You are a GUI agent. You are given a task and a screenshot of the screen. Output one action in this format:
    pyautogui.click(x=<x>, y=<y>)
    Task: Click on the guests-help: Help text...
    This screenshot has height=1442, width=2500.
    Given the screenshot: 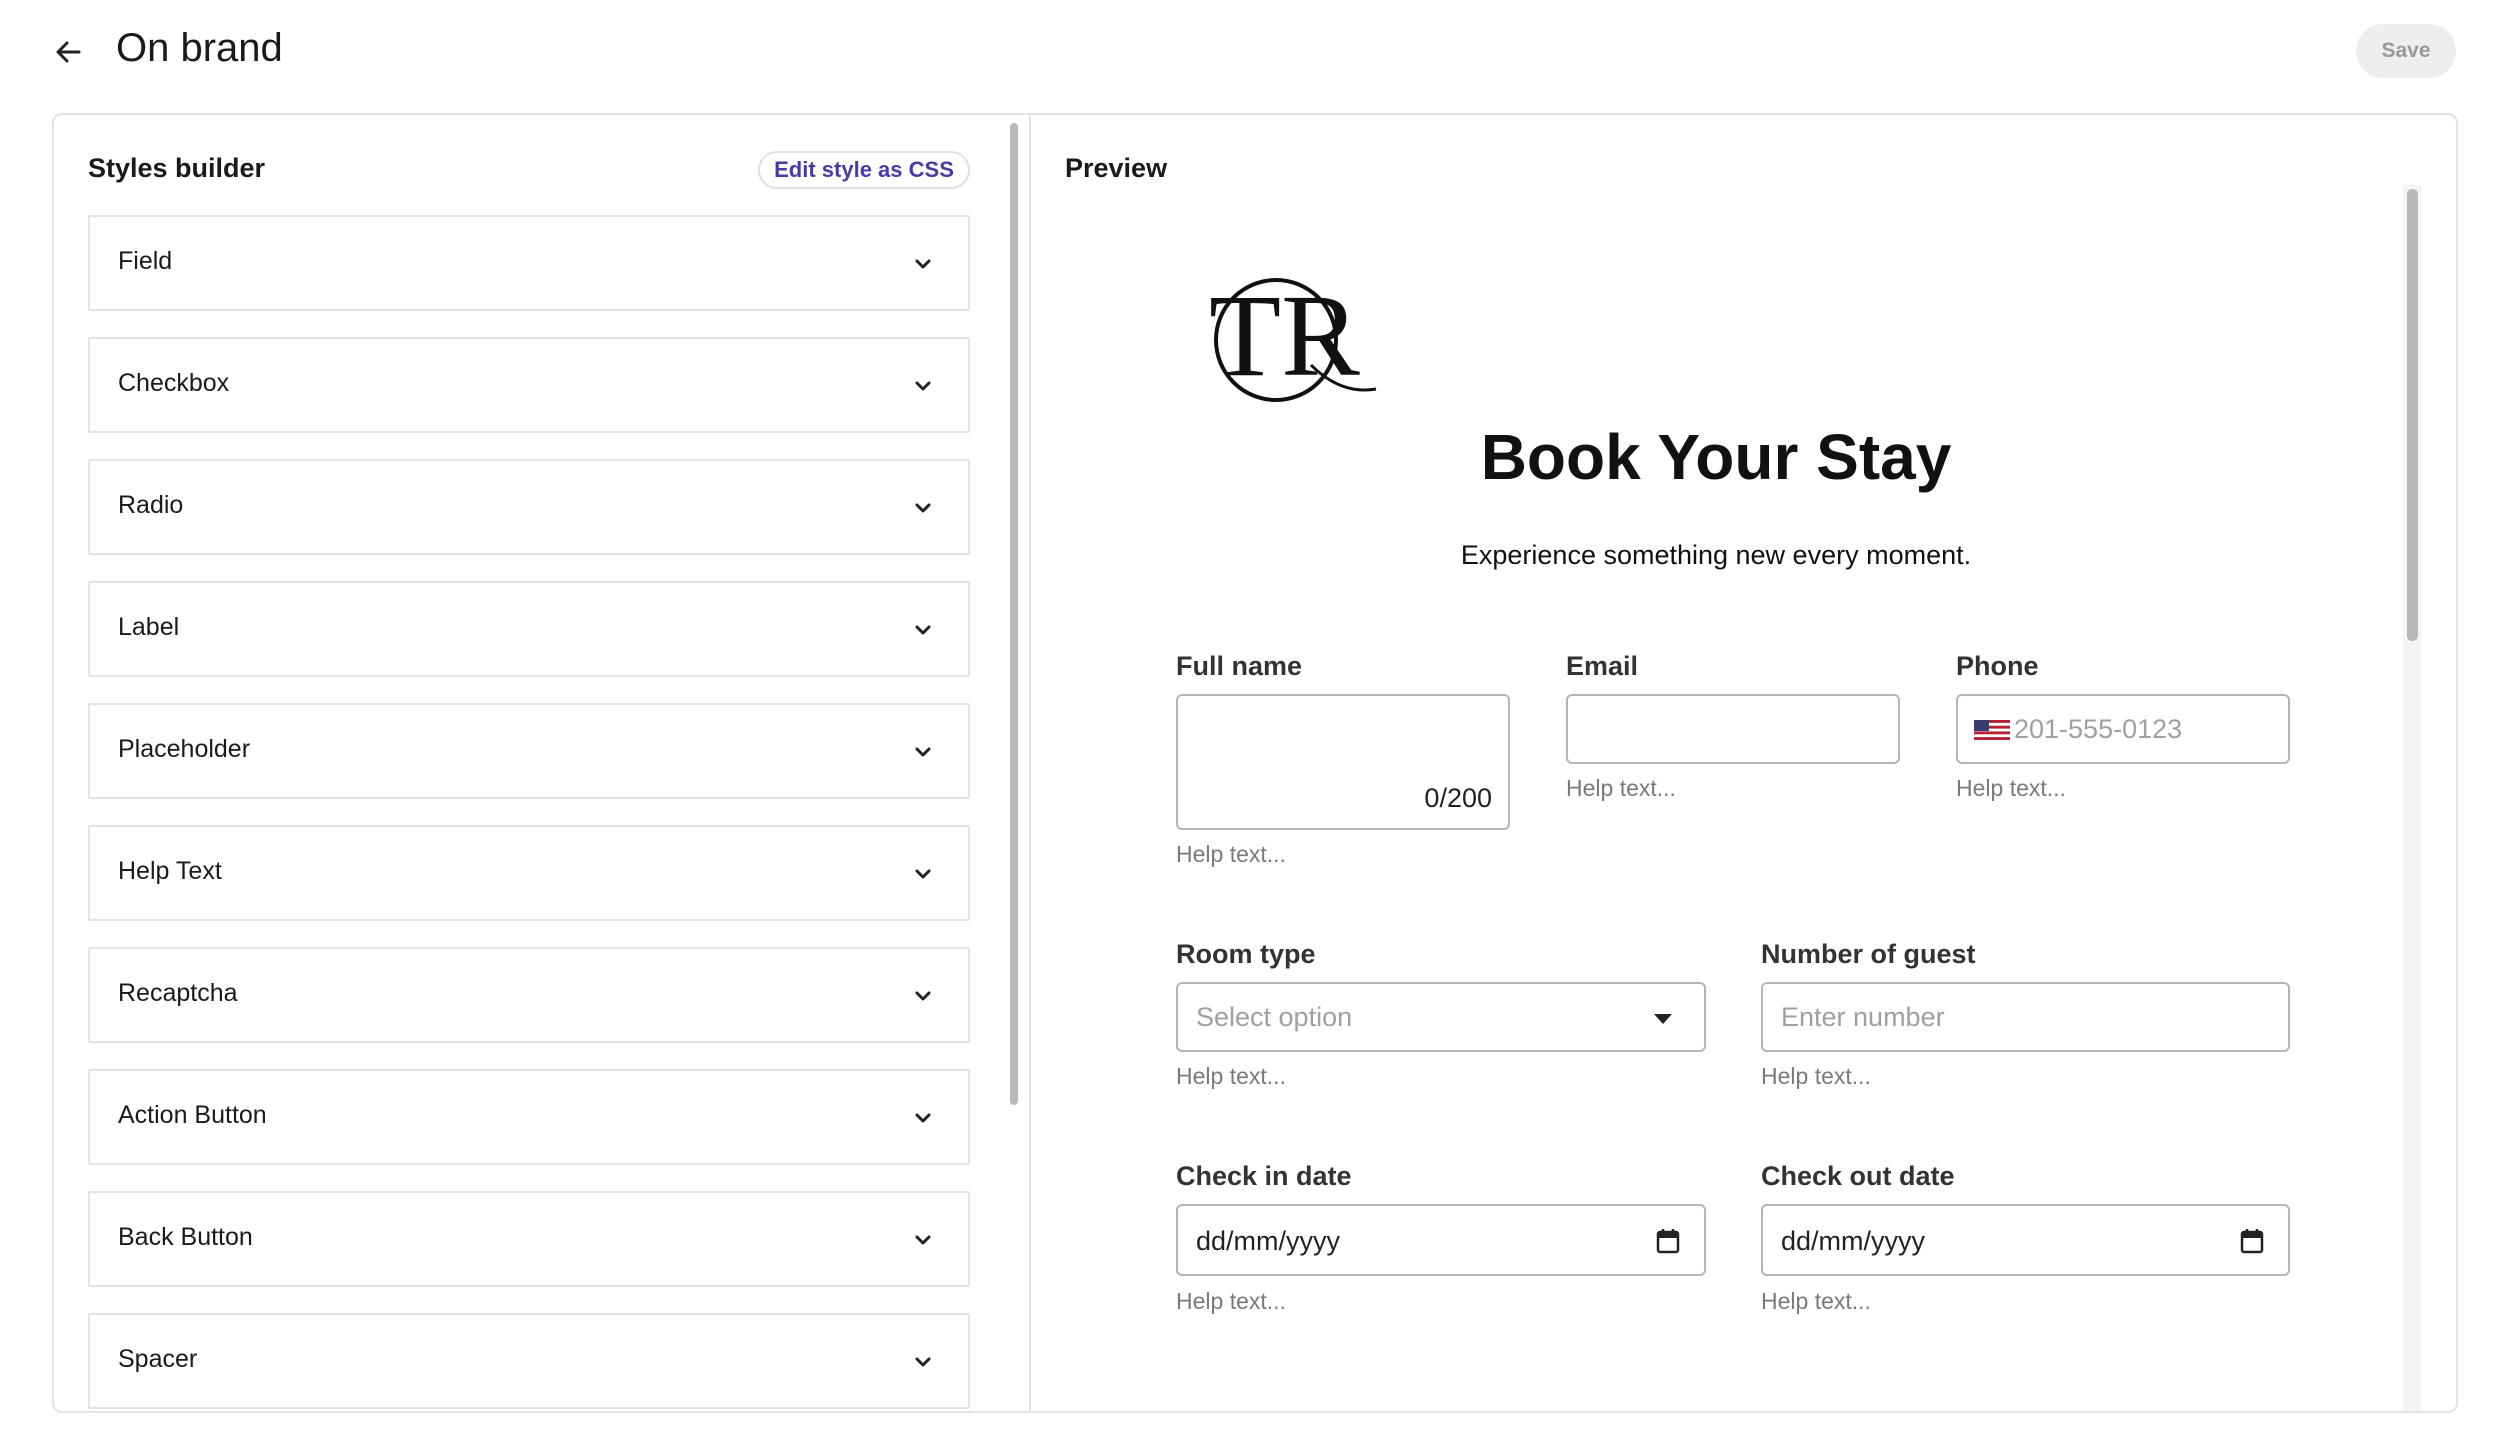 What is the action you would take?
    pyautogui.click(x=1816, y=1076)
    